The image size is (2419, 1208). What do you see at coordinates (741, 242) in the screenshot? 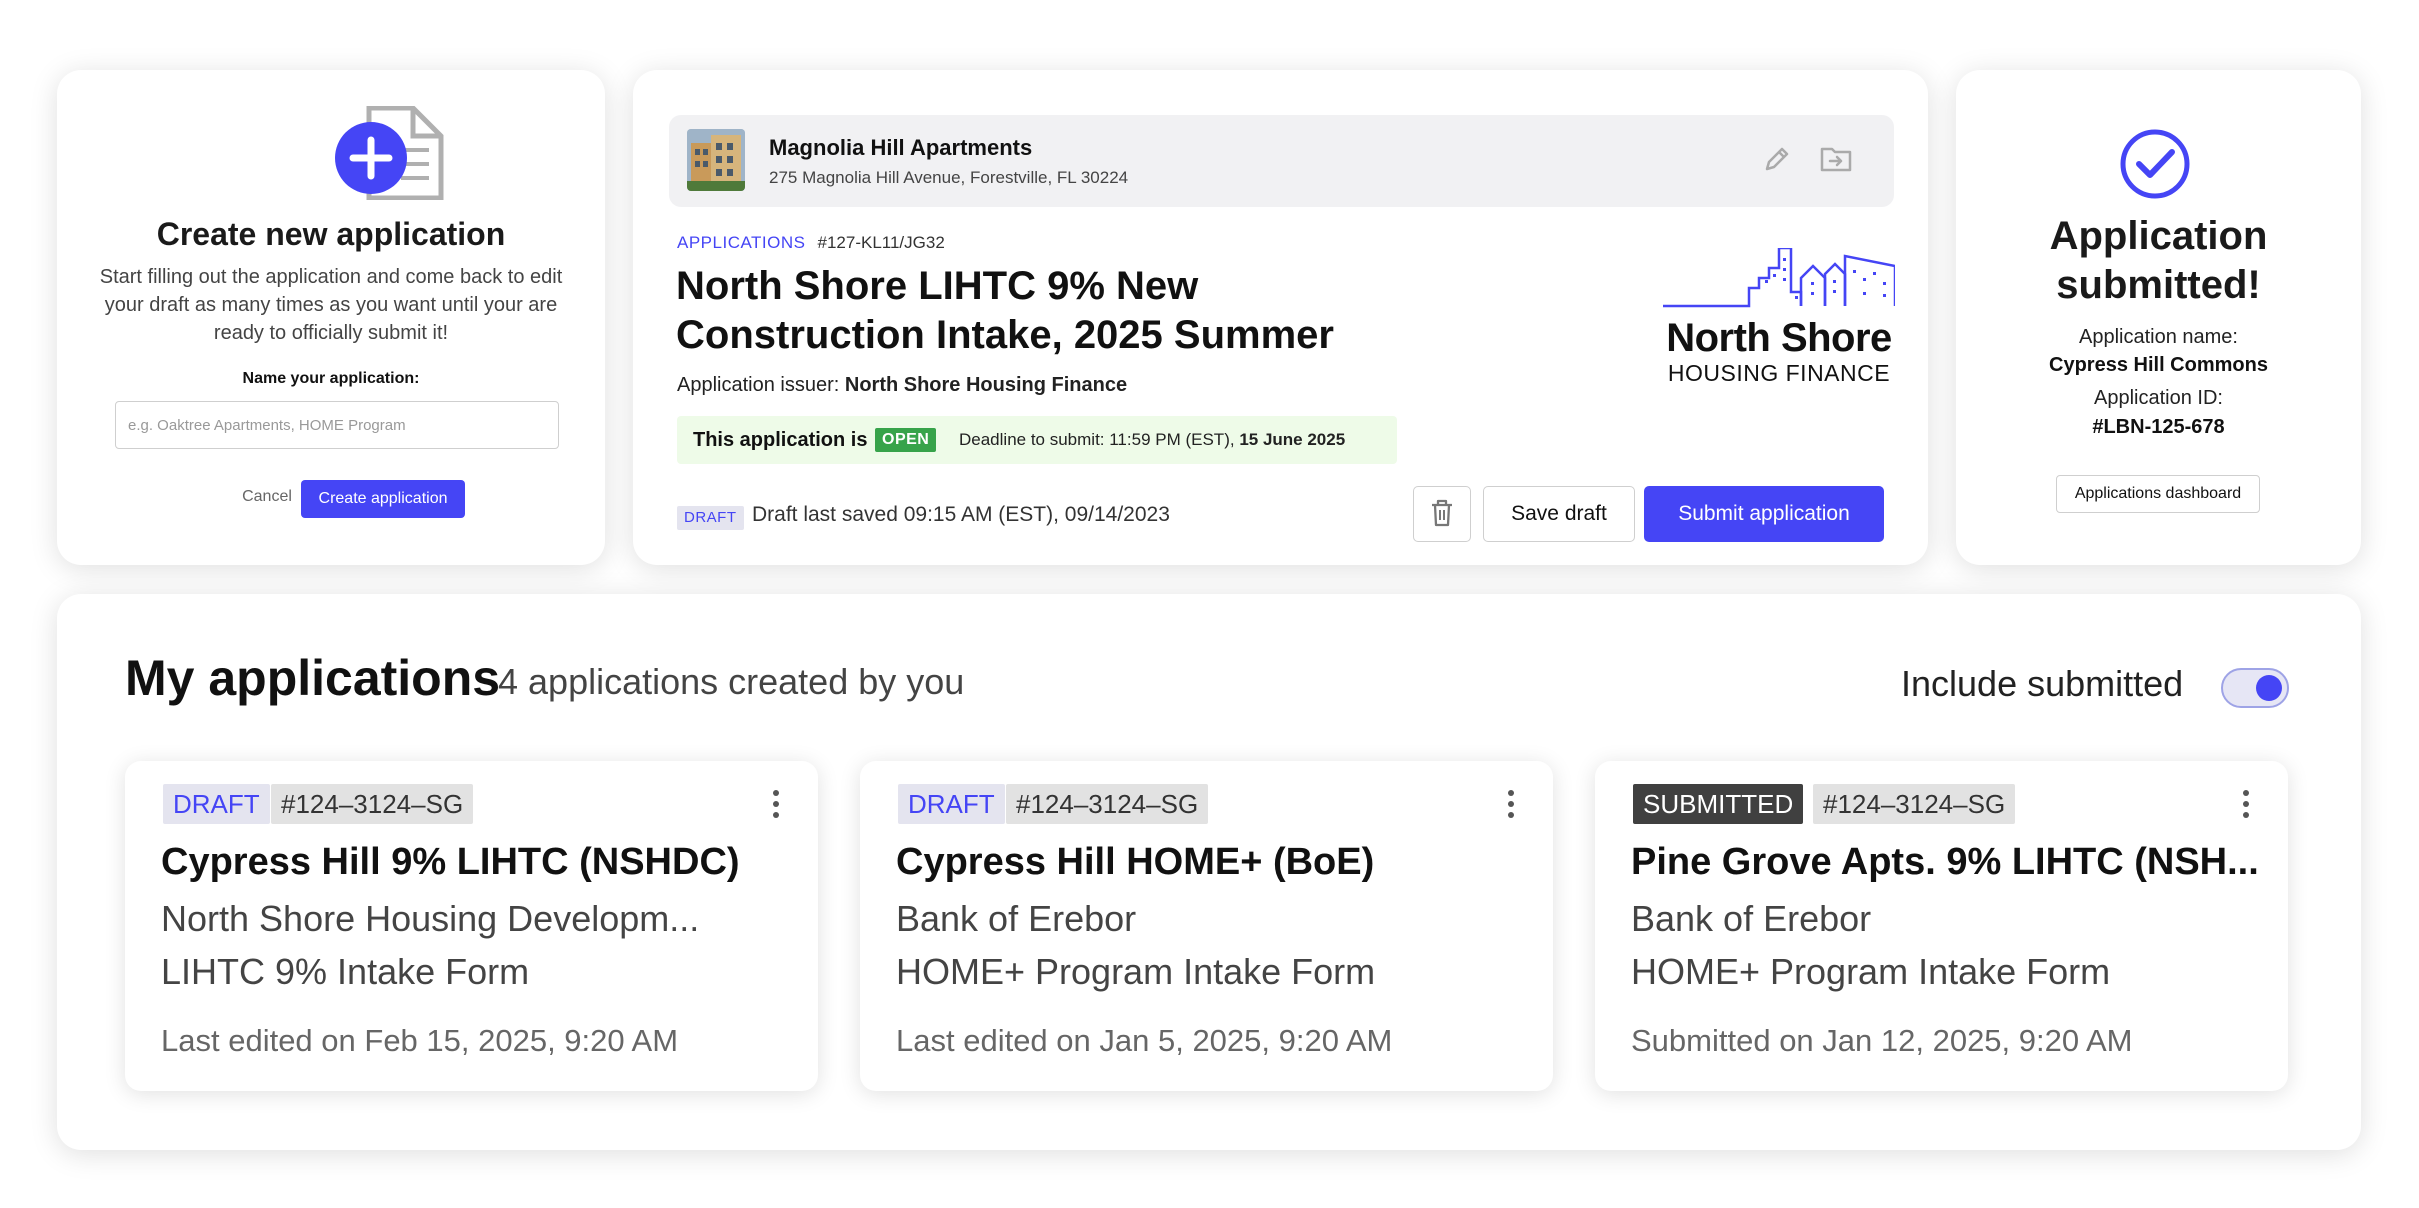
I see `breadcrumb-applications: APPLICATIONS` at bounding box center [741, 242].